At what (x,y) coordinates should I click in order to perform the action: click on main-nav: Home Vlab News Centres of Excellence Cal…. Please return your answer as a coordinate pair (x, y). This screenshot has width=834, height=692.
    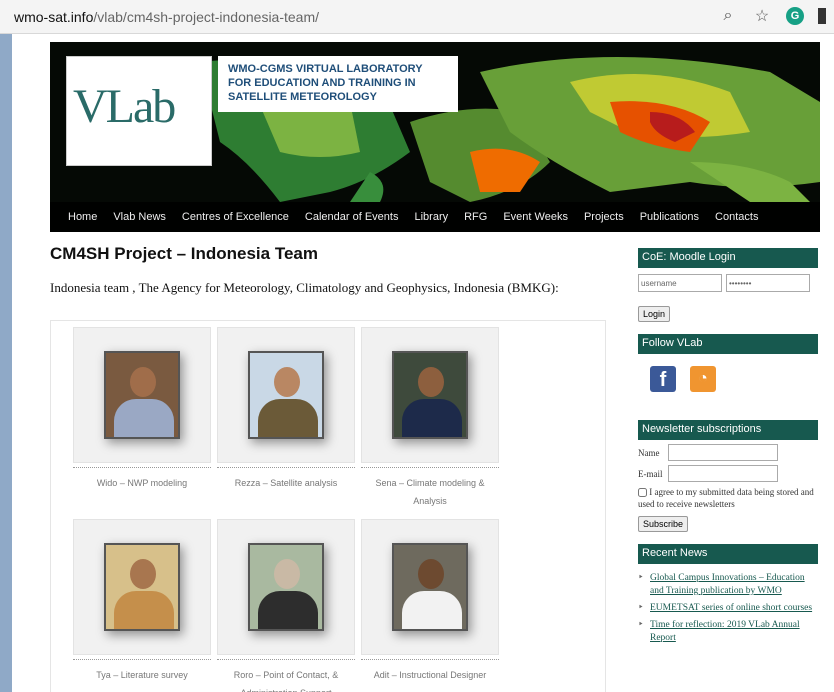
    Looking at the image, I should click on (435, 217).